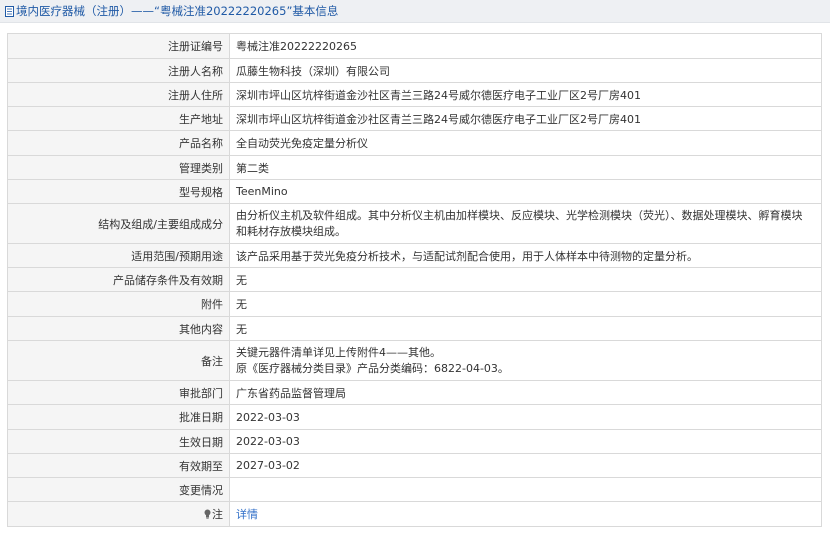 The width and height of the screenshot is (830, 535). What do you see at coordinates (525, 489) in the screenshot?
I see `row-value` at bounding box center [525, 489].